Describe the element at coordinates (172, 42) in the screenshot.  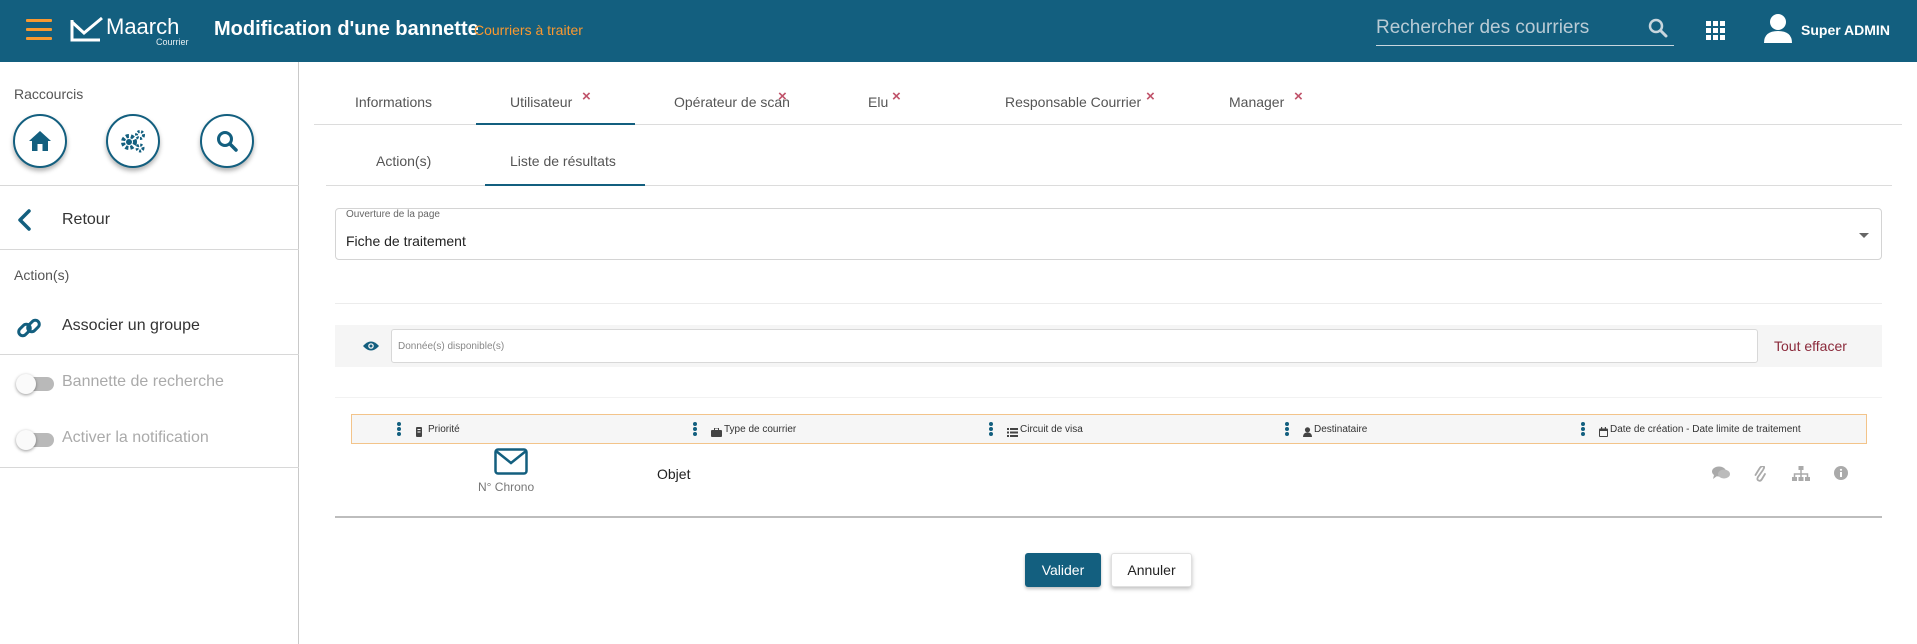
I see `app-sub: Courrier` at that location.